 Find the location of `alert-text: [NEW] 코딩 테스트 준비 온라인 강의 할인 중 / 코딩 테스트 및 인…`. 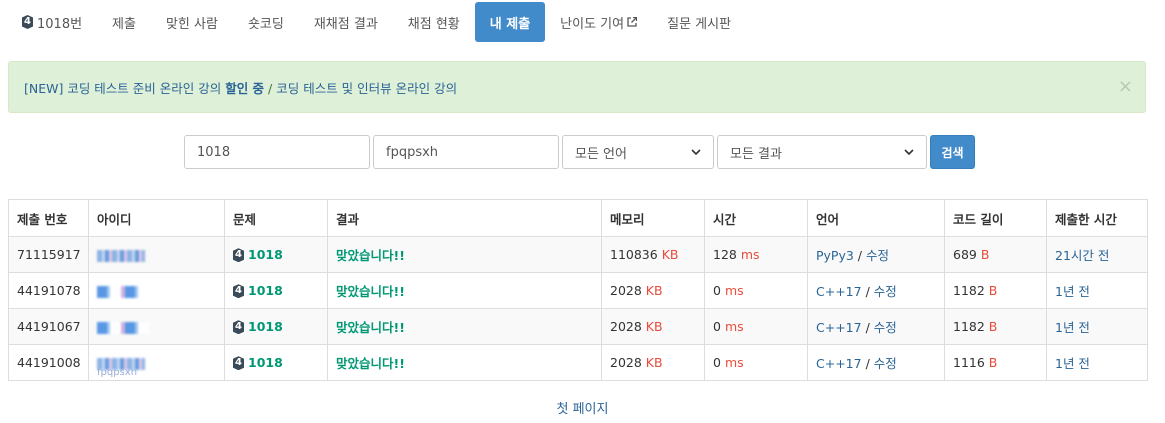

alert-text: [NEW] 코딩 테스트 준비 온라인 강의 할인 중 / 코딩 테스트 및 인… is located at coordinates (240, 87).